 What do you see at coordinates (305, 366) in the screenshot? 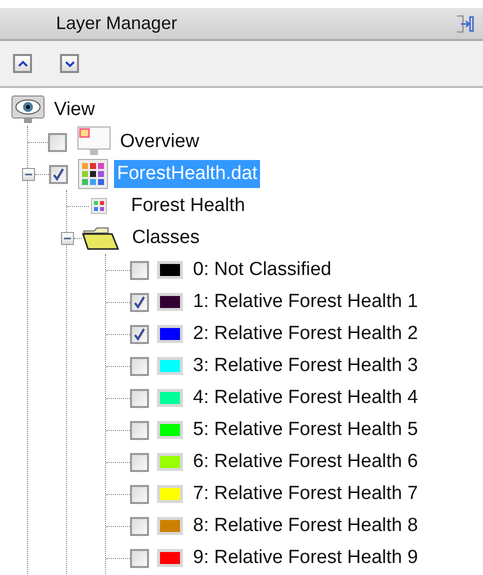
I see `layer-label: 3: Relative Forest Health 3` at bounding box center [305, 366].